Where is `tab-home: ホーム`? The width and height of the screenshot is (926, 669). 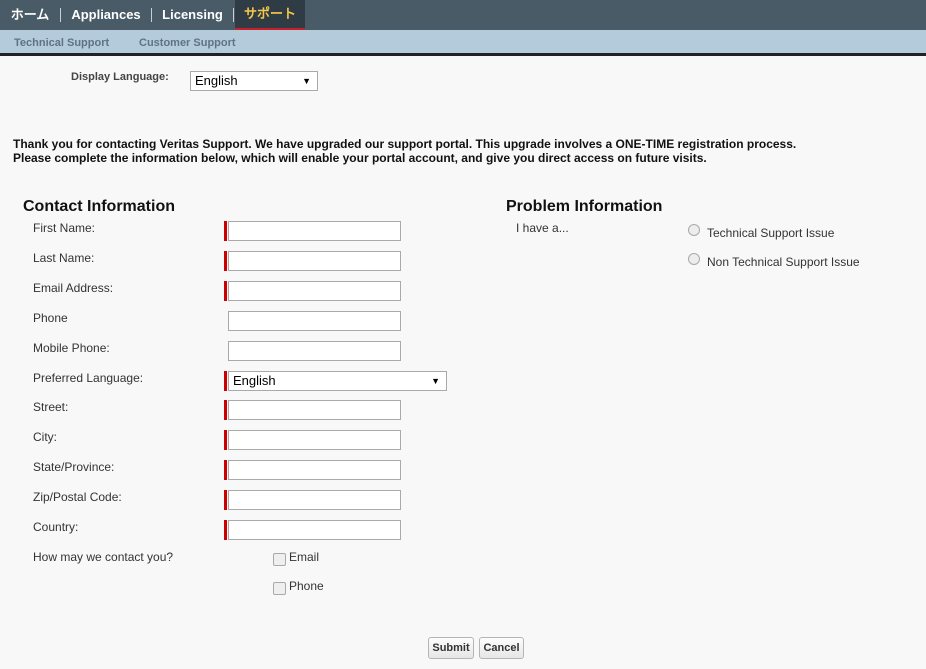
tab-home: ホーム is located at coordinates (30, 15).